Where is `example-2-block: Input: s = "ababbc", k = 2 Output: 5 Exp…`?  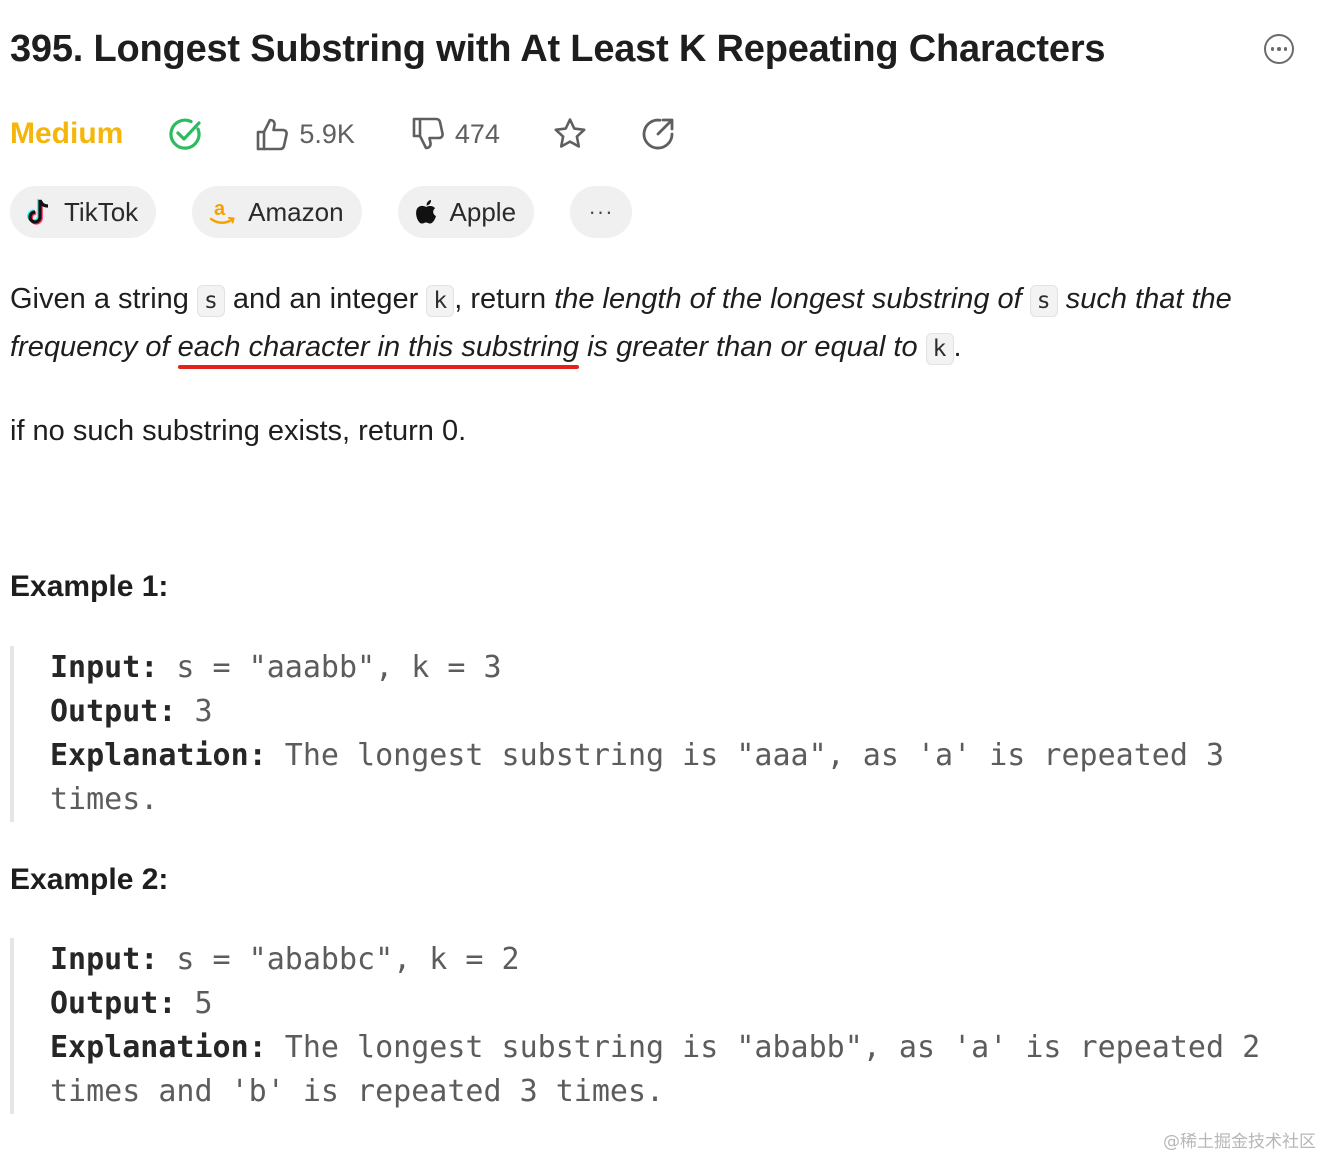
example-2-block: Input: s = "ababbc", k = 2 Output: 5 Exp… is located at coordinates (660, 1026).